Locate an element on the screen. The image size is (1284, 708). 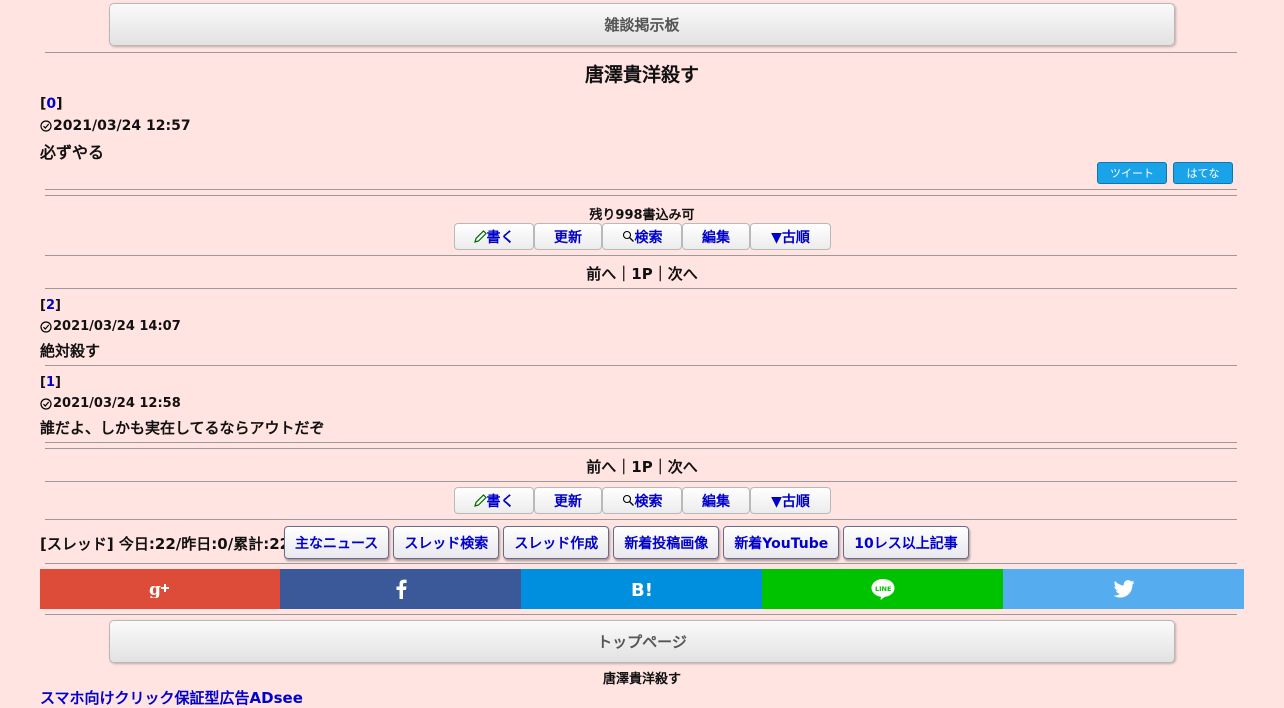
hatena-button: はてな is located at coordinates (1203, 173).